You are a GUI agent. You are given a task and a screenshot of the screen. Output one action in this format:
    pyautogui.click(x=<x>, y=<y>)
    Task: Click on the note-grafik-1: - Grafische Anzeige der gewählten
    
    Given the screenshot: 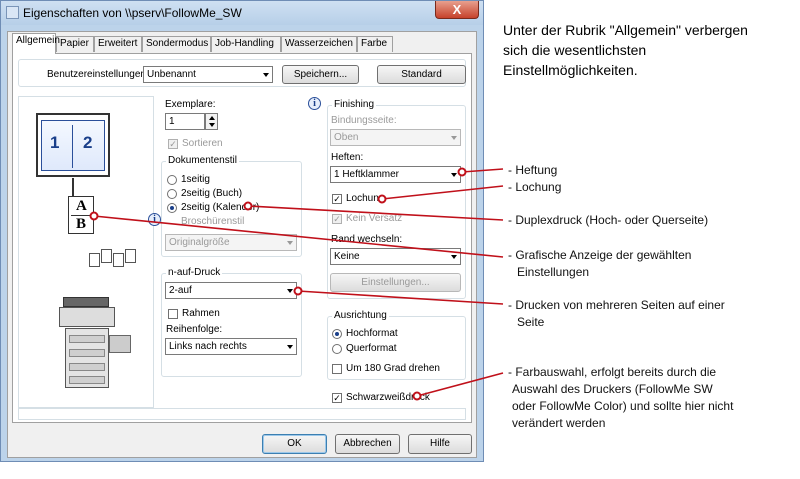 What is the action you would take?
    pyautogui.click(x=600, y=255)
    